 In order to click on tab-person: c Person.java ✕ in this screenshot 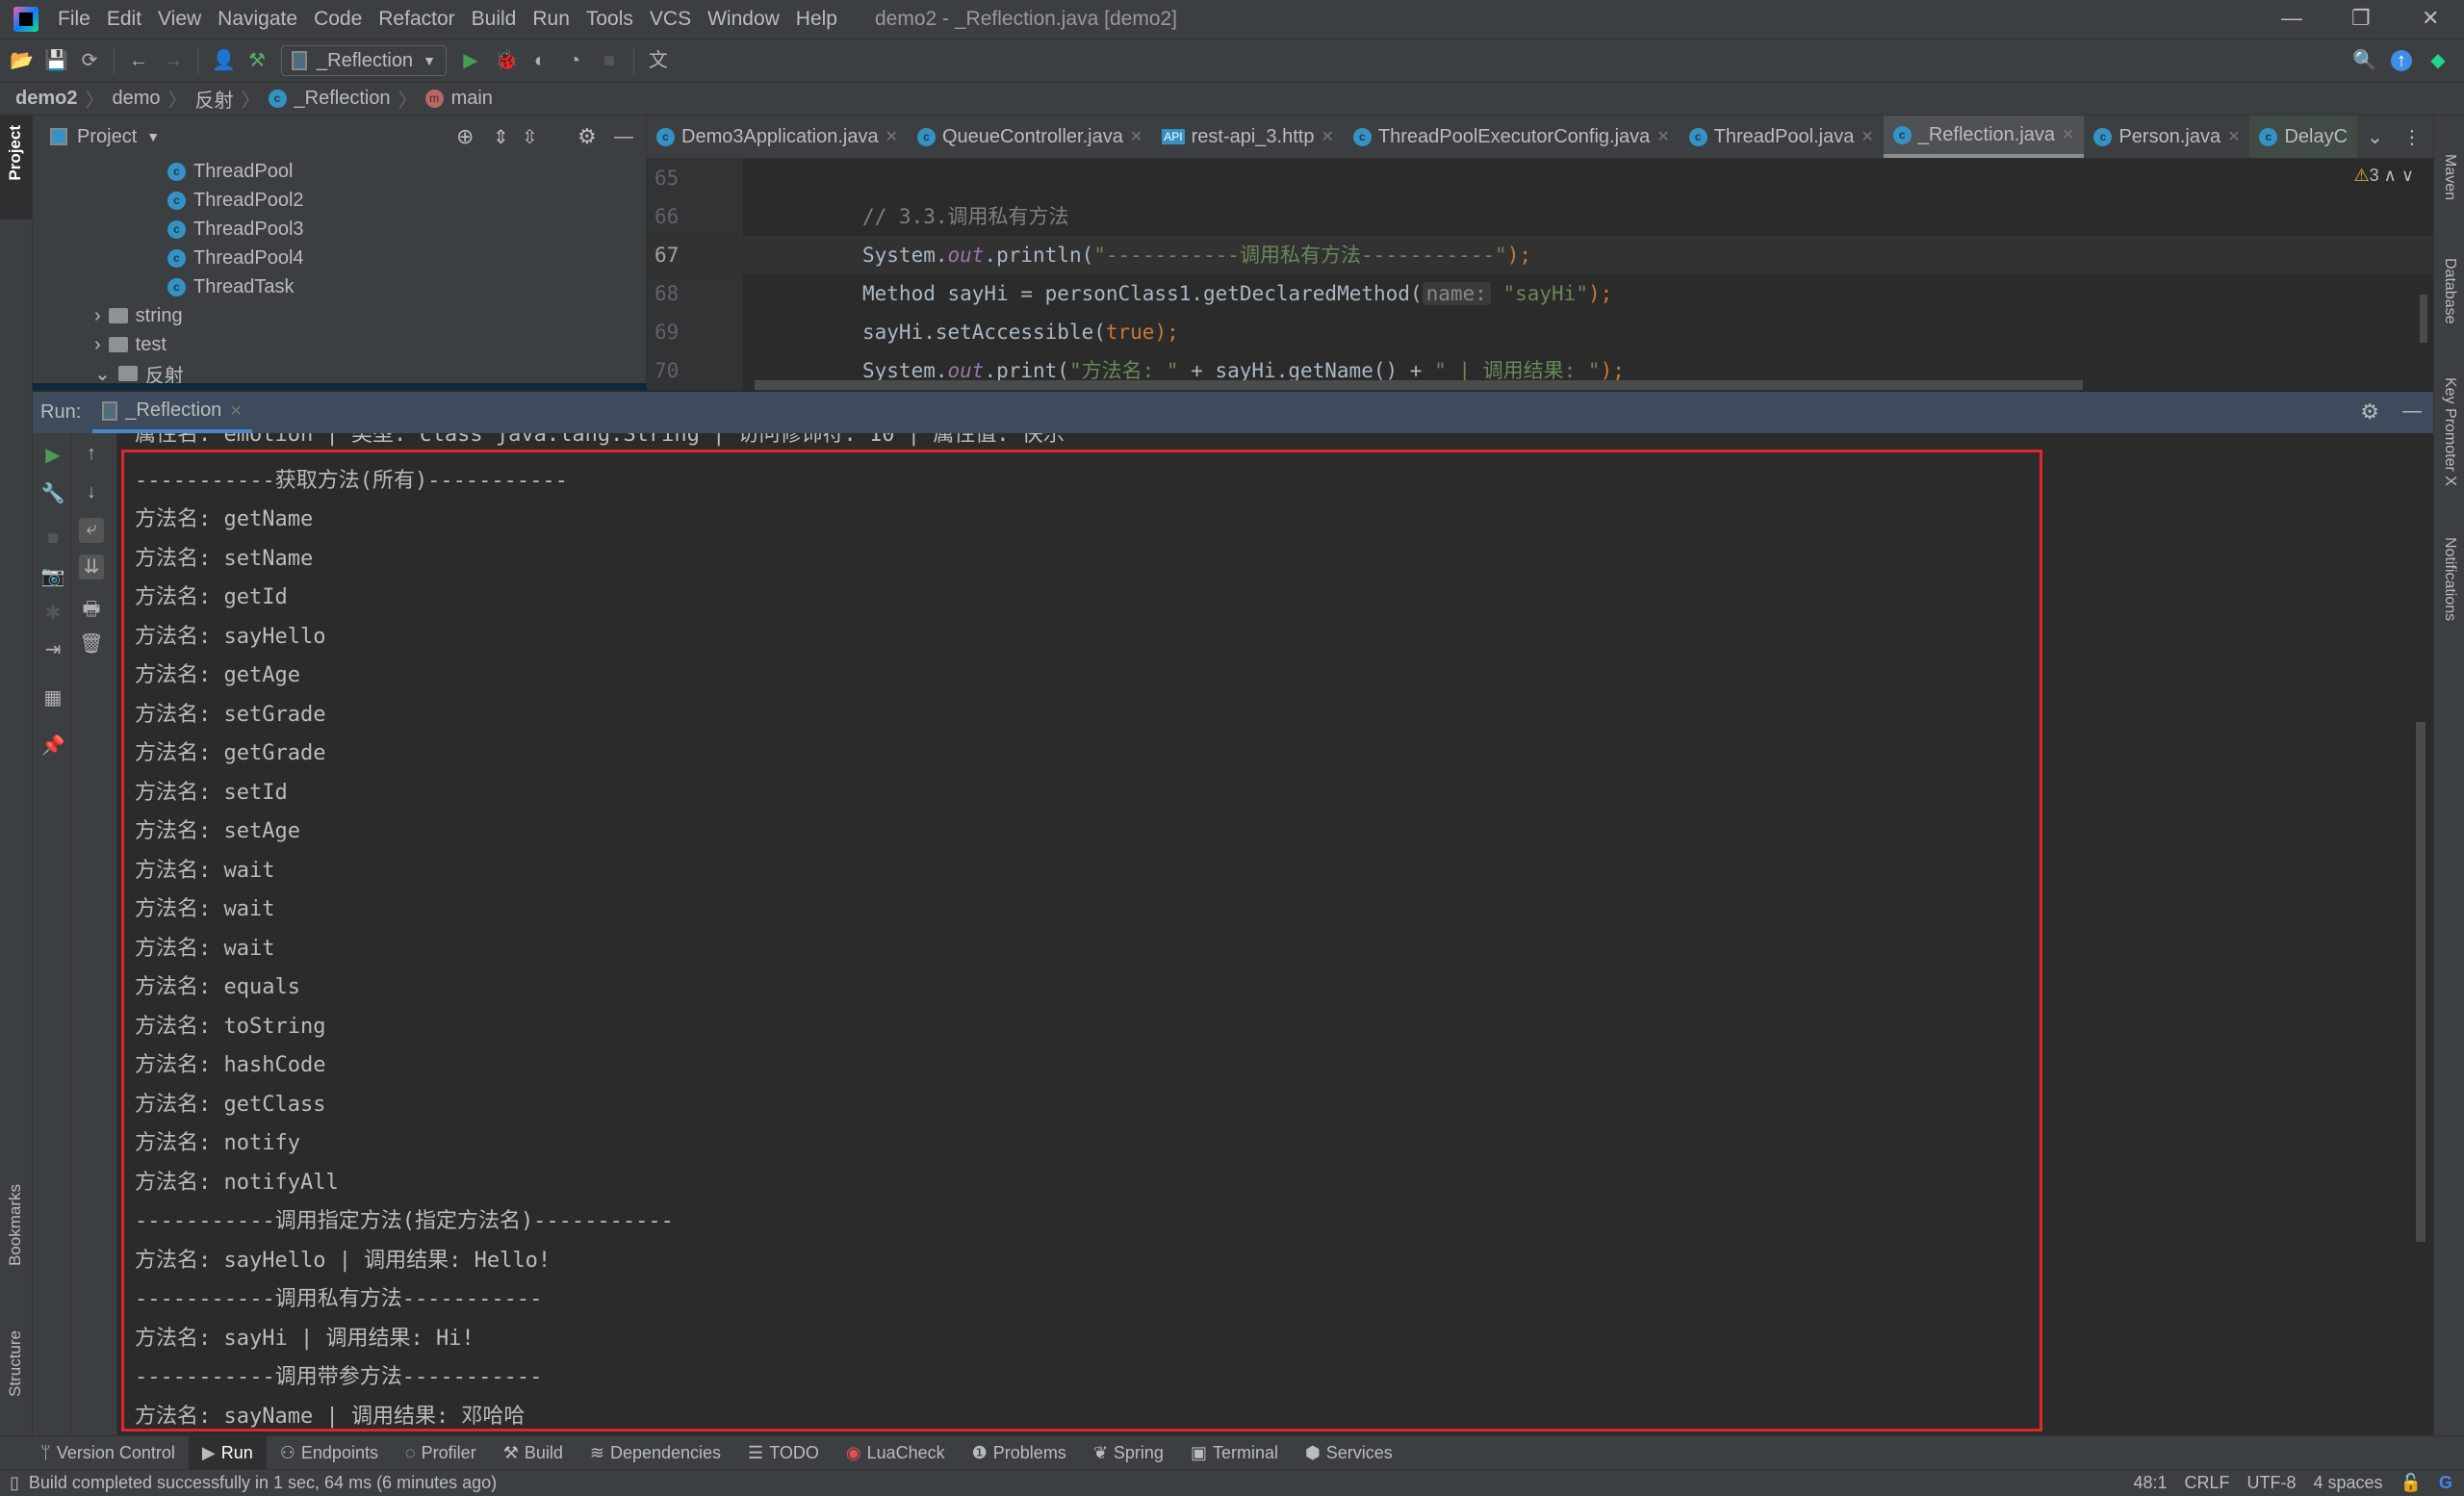, I will do `click(2166, 137)`.